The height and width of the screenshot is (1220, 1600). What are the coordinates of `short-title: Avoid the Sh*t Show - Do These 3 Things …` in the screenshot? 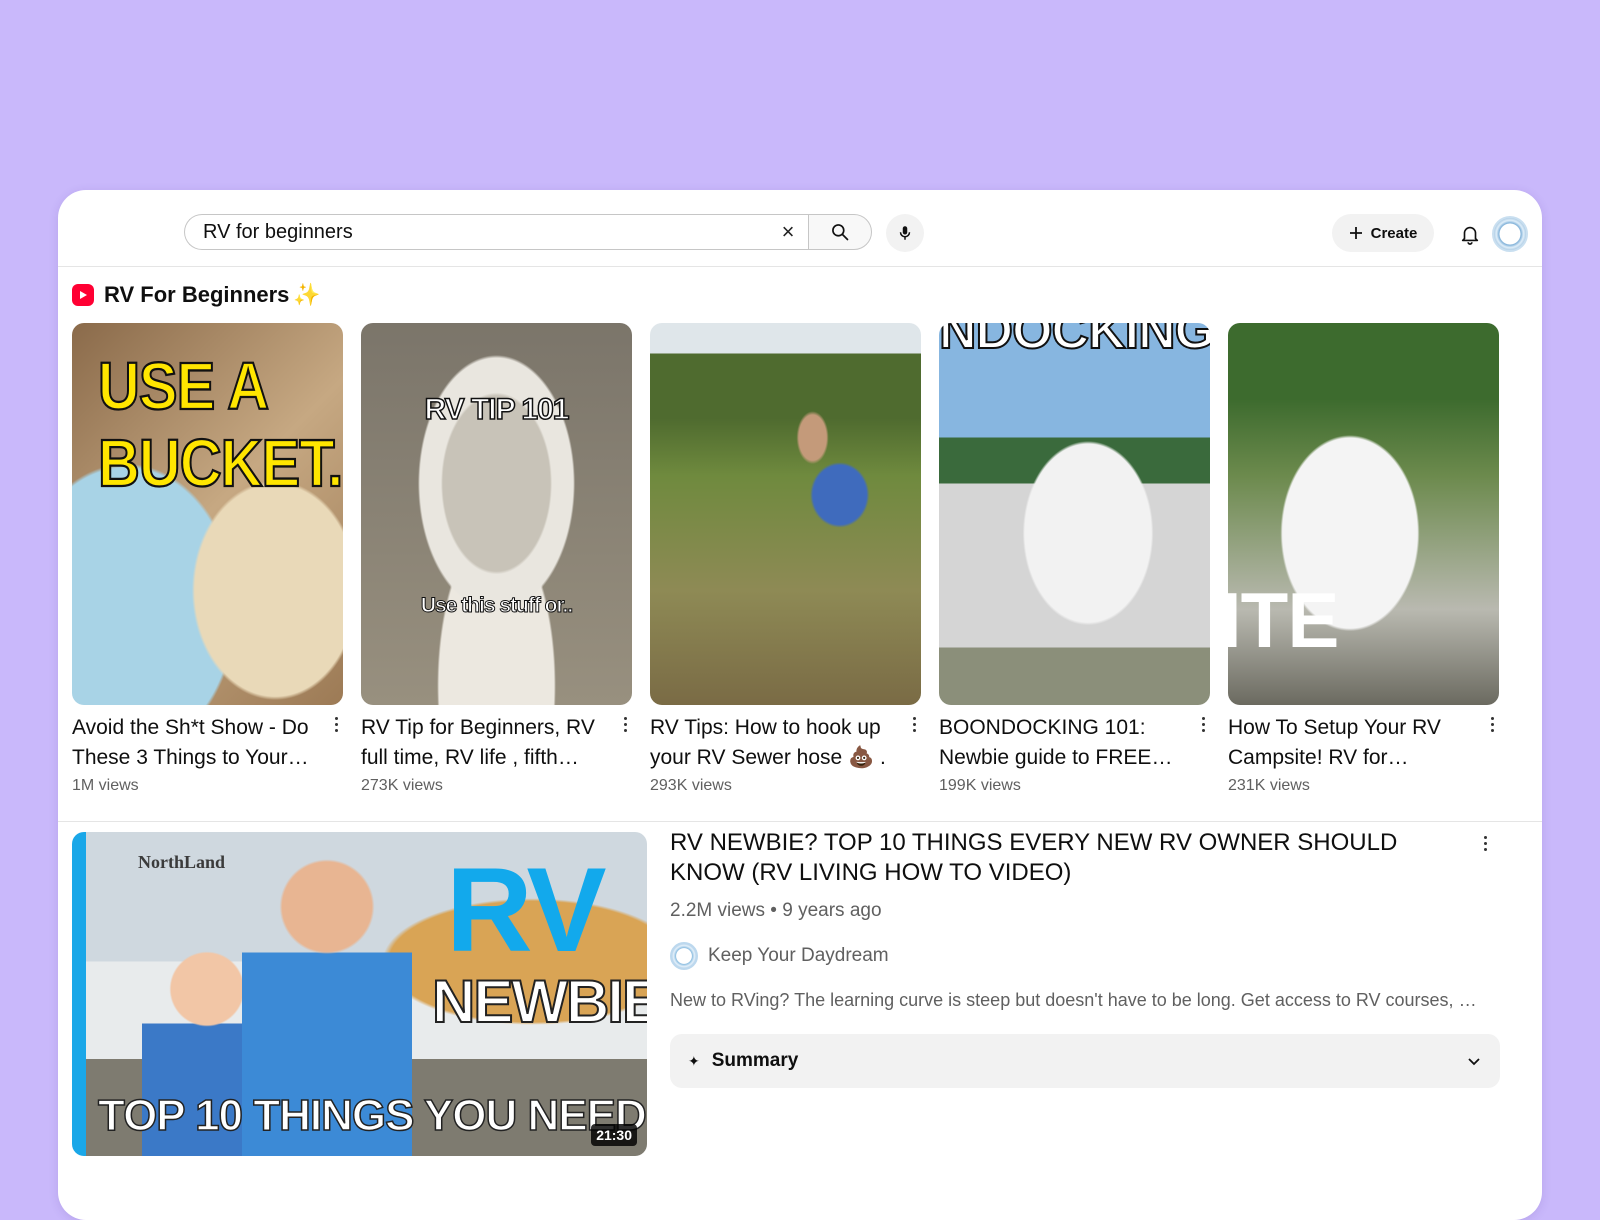 It's located at (194, 743).